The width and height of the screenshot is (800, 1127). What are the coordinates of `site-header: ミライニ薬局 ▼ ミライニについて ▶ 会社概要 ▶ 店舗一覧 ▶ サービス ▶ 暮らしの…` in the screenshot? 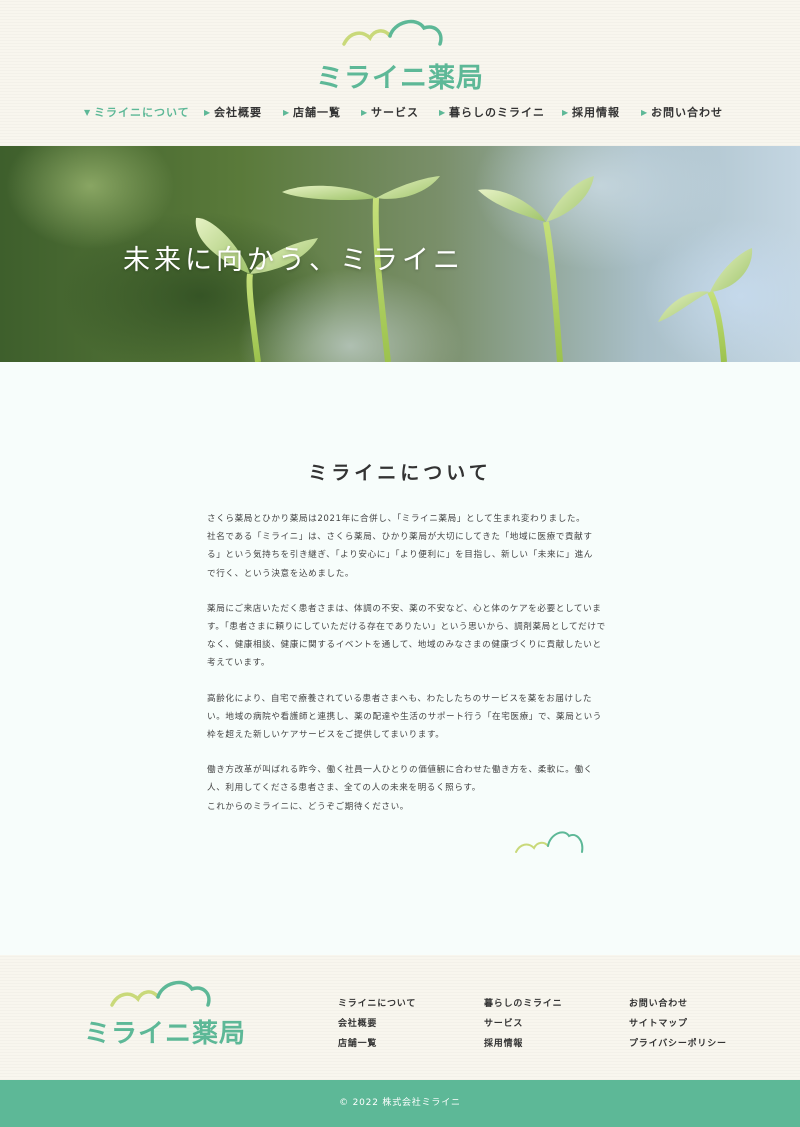 It's located at (400, 73).